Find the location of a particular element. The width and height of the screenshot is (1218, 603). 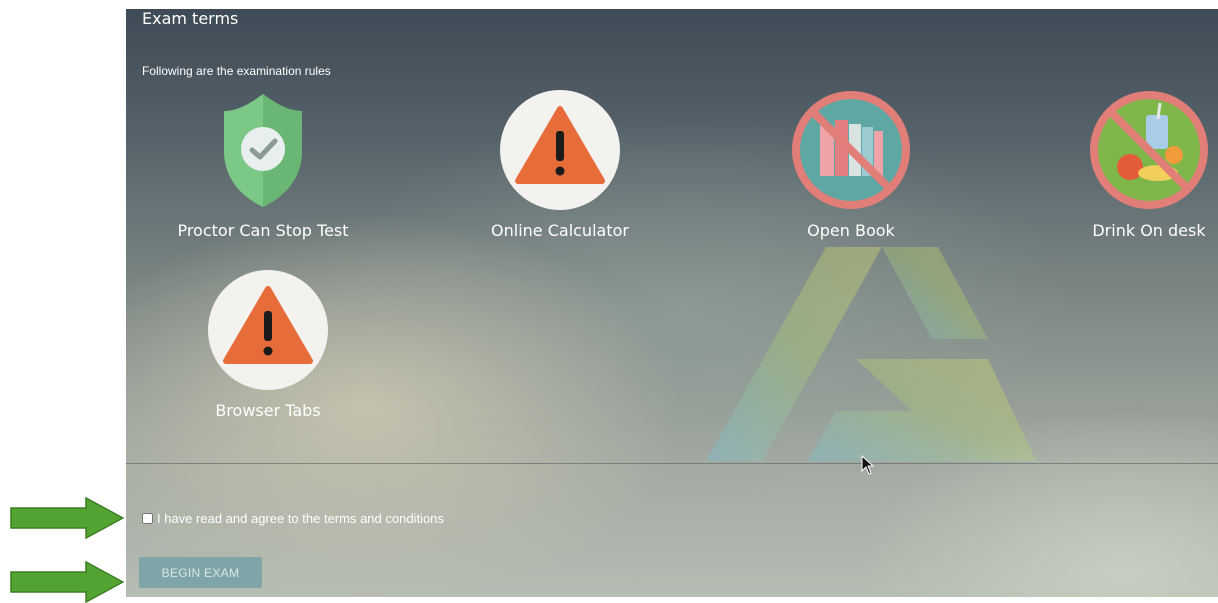

rule-proctor-can-stop-test: Proctor Can Stop Test is located at coordinates (263, 164).